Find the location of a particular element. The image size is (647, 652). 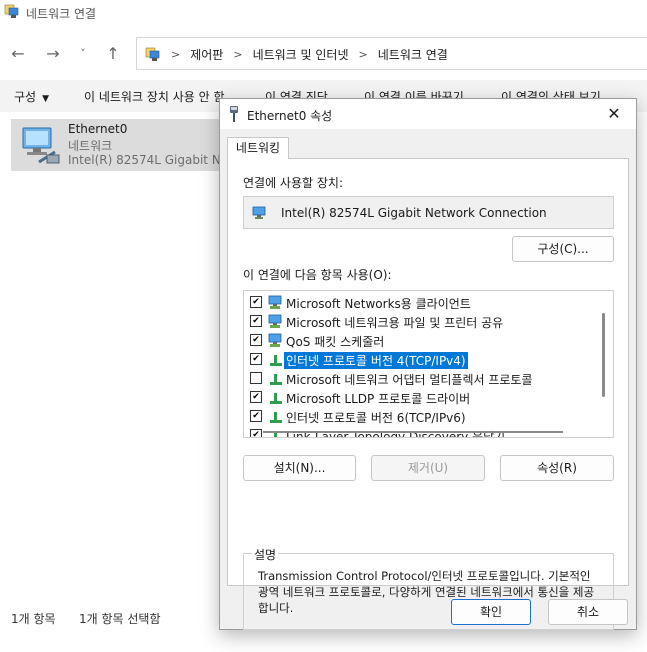

organize-menu: 구성 ▼ is located at coordinates (31, 96).